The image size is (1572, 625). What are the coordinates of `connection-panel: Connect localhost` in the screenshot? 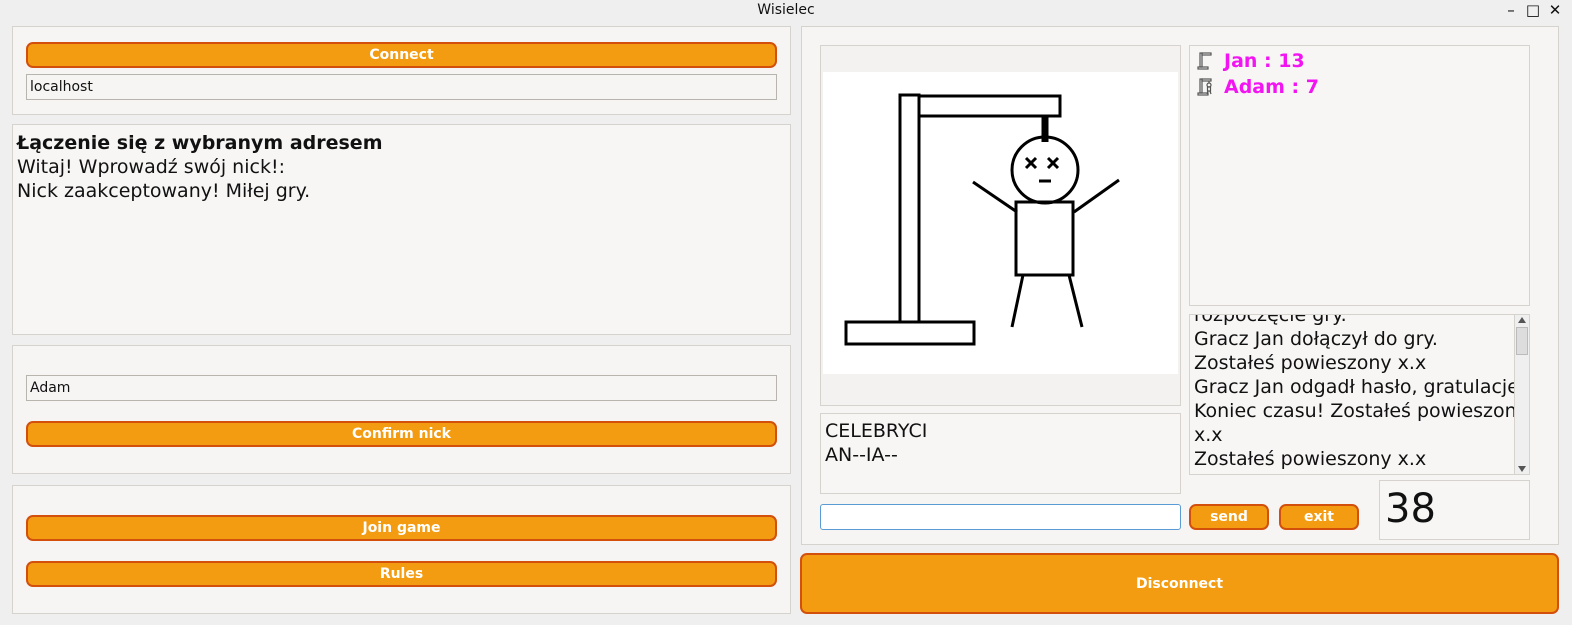 It's located at (401, 70).